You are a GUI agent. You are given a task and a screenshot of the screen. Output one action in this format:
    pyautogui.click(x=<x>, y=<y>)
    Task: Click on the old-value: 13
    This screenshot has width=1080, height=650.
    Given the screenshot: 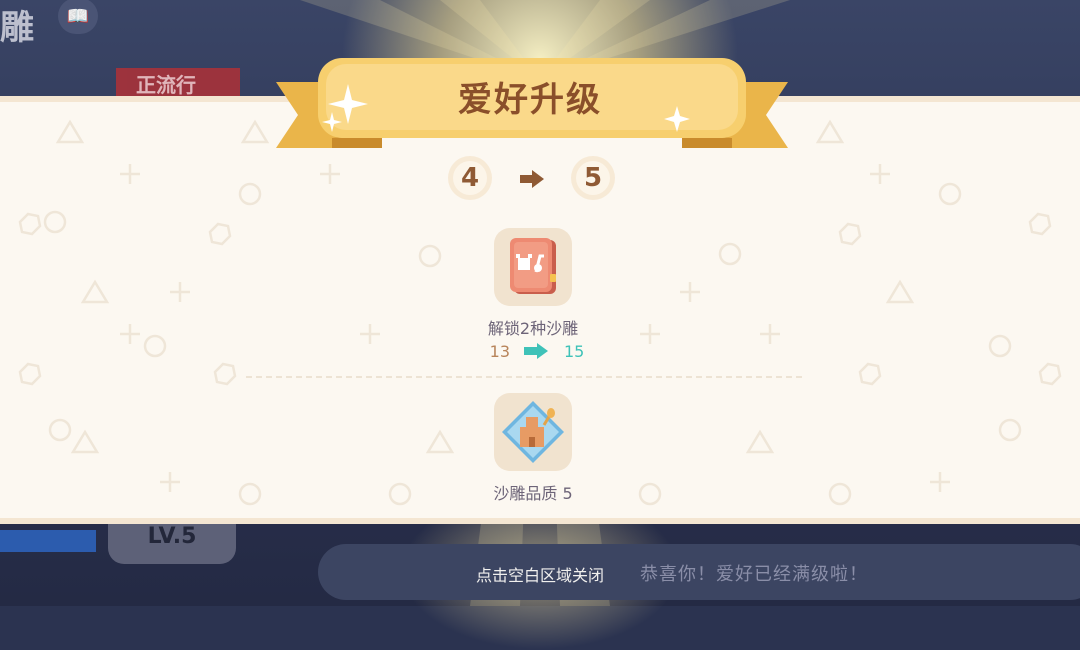 What is the action you would take?
    pyautogui.click(x=499, y=351)
    